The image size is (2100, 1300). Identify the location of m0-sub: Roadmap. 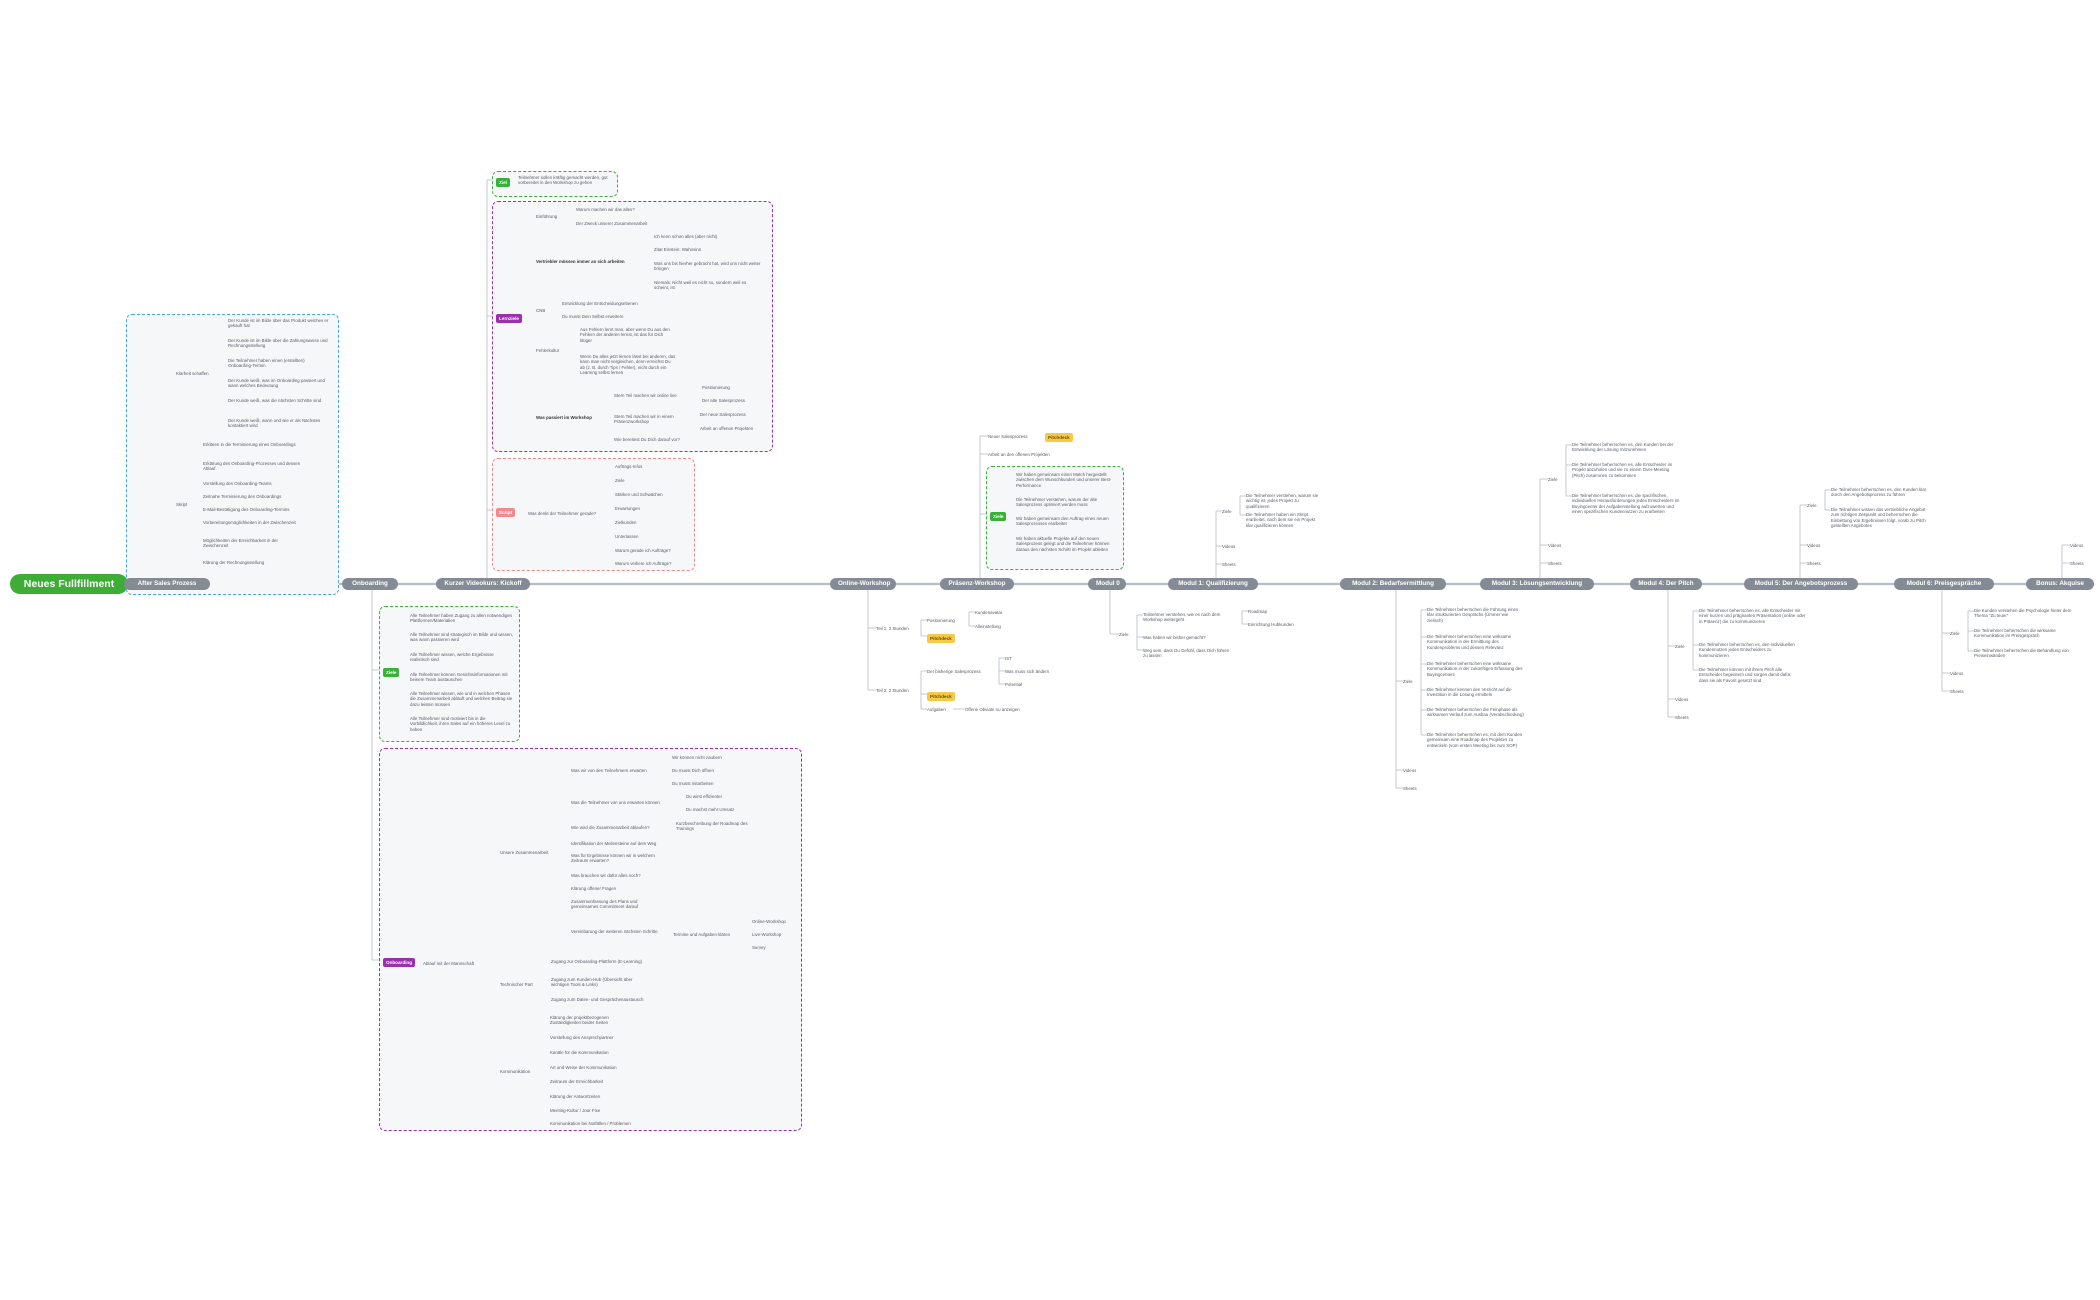
(1266, 611).